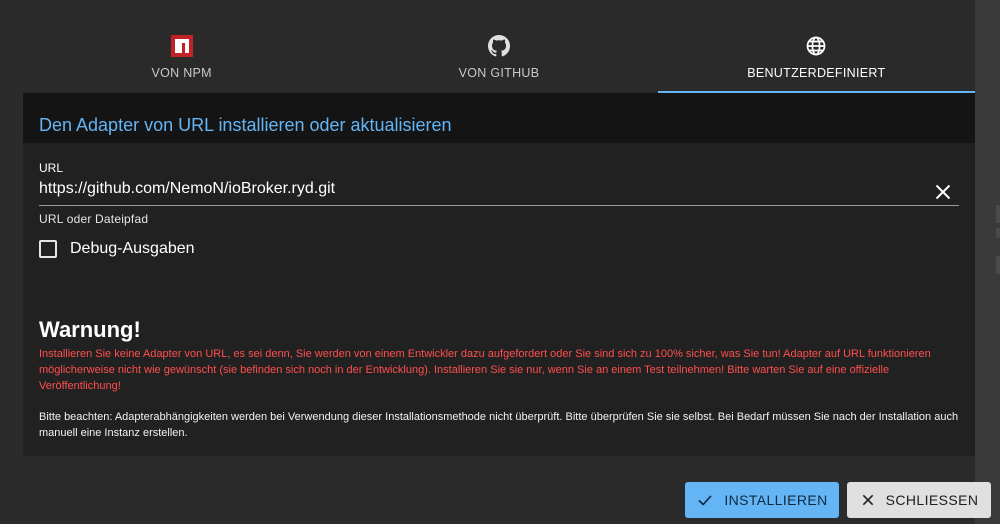  Describe the element at coordinates (48, 249) in the screenshot. I see `debug-checkbox` at that location.